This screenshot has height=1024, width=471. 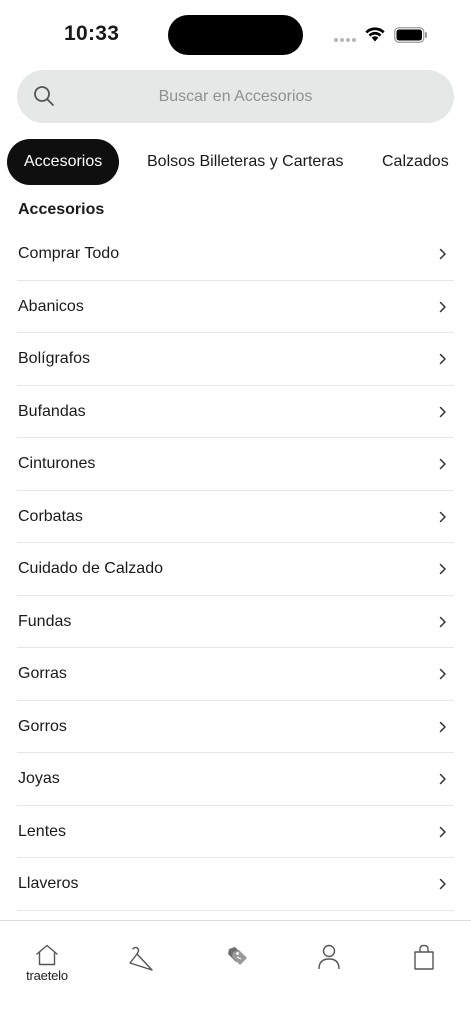 I want to click on list-item: Comprar Todo, so click(x=235, y=254).